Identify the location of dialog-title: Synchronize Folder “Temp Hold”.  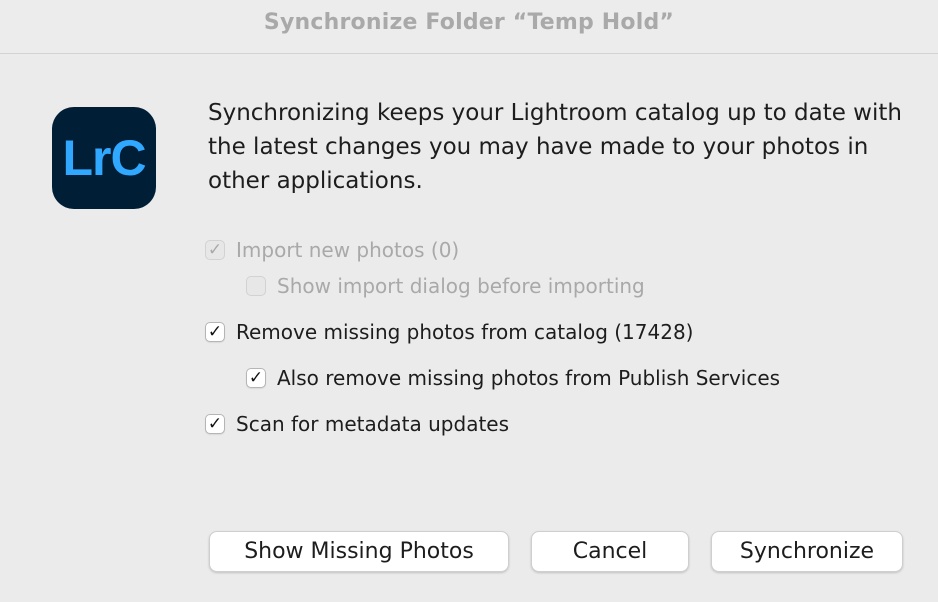
(469, 22).